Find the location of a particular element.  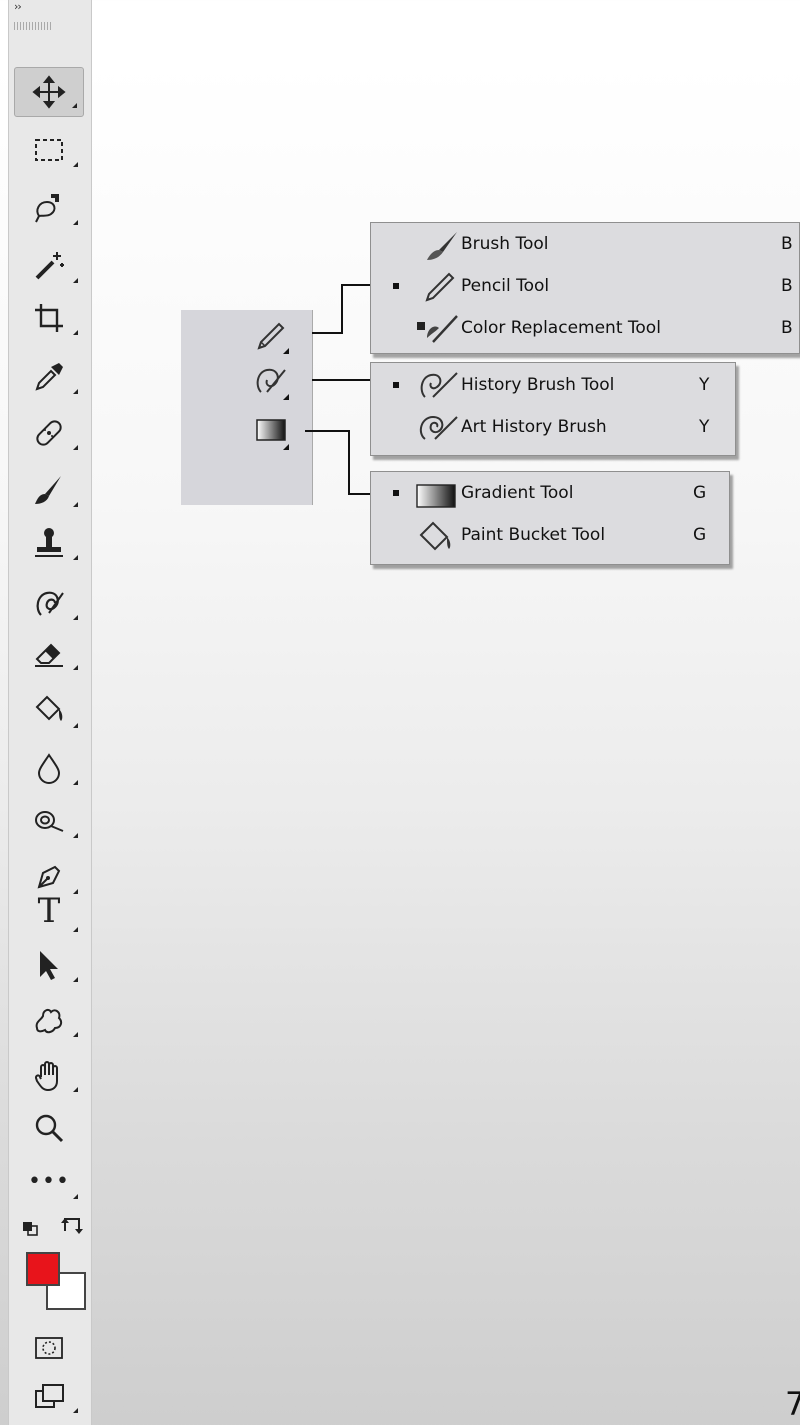

zoom-tool is located at coordinates (49, 1128).